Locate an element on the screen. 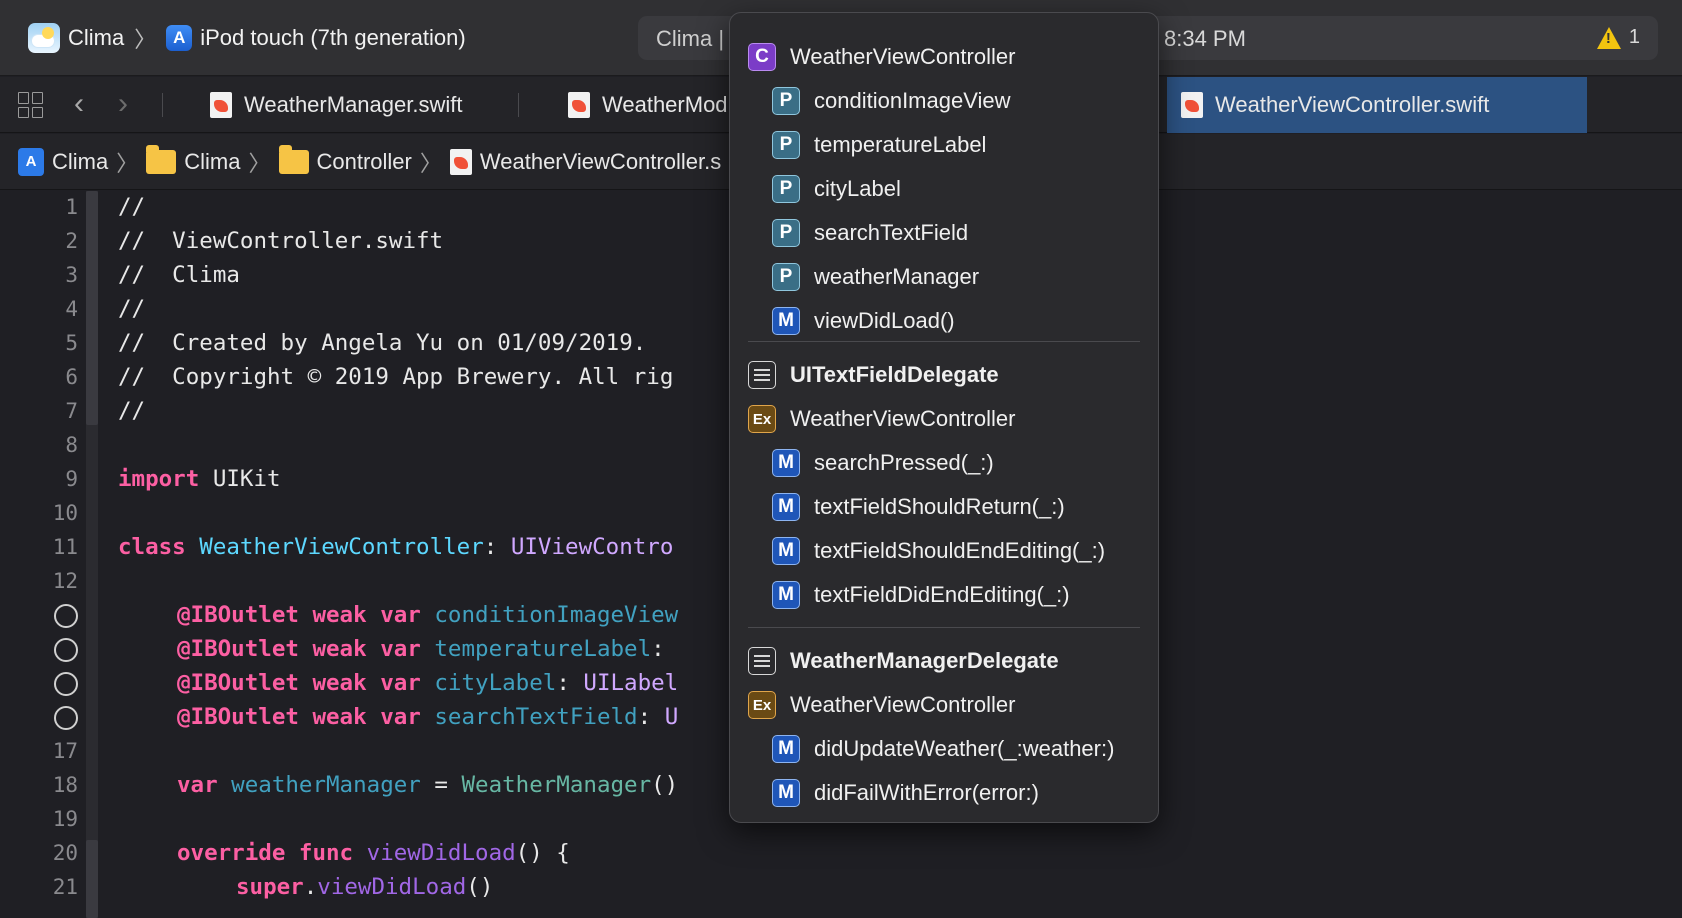 Image resolution: width=1682 pixels, height=918 pixels. symbol-method: M textFieldShouldEndEditing(_:) is located at coordinates (938, 551).